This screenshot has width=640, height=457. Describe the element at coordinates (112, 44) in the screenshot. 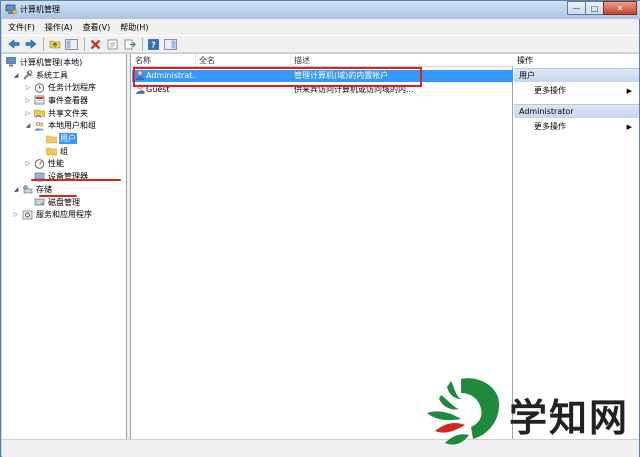

I see `properties-icon` at that location.